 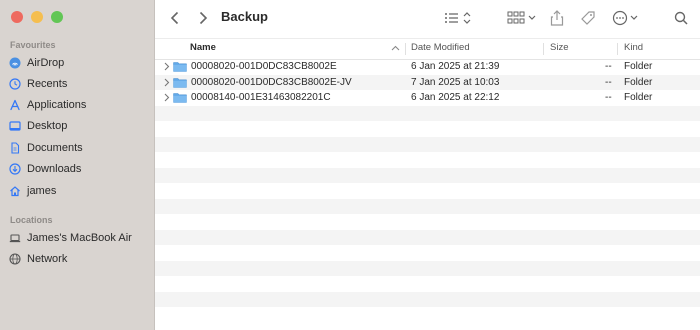 I want to click on home-icon, so click(x=15, y=191).